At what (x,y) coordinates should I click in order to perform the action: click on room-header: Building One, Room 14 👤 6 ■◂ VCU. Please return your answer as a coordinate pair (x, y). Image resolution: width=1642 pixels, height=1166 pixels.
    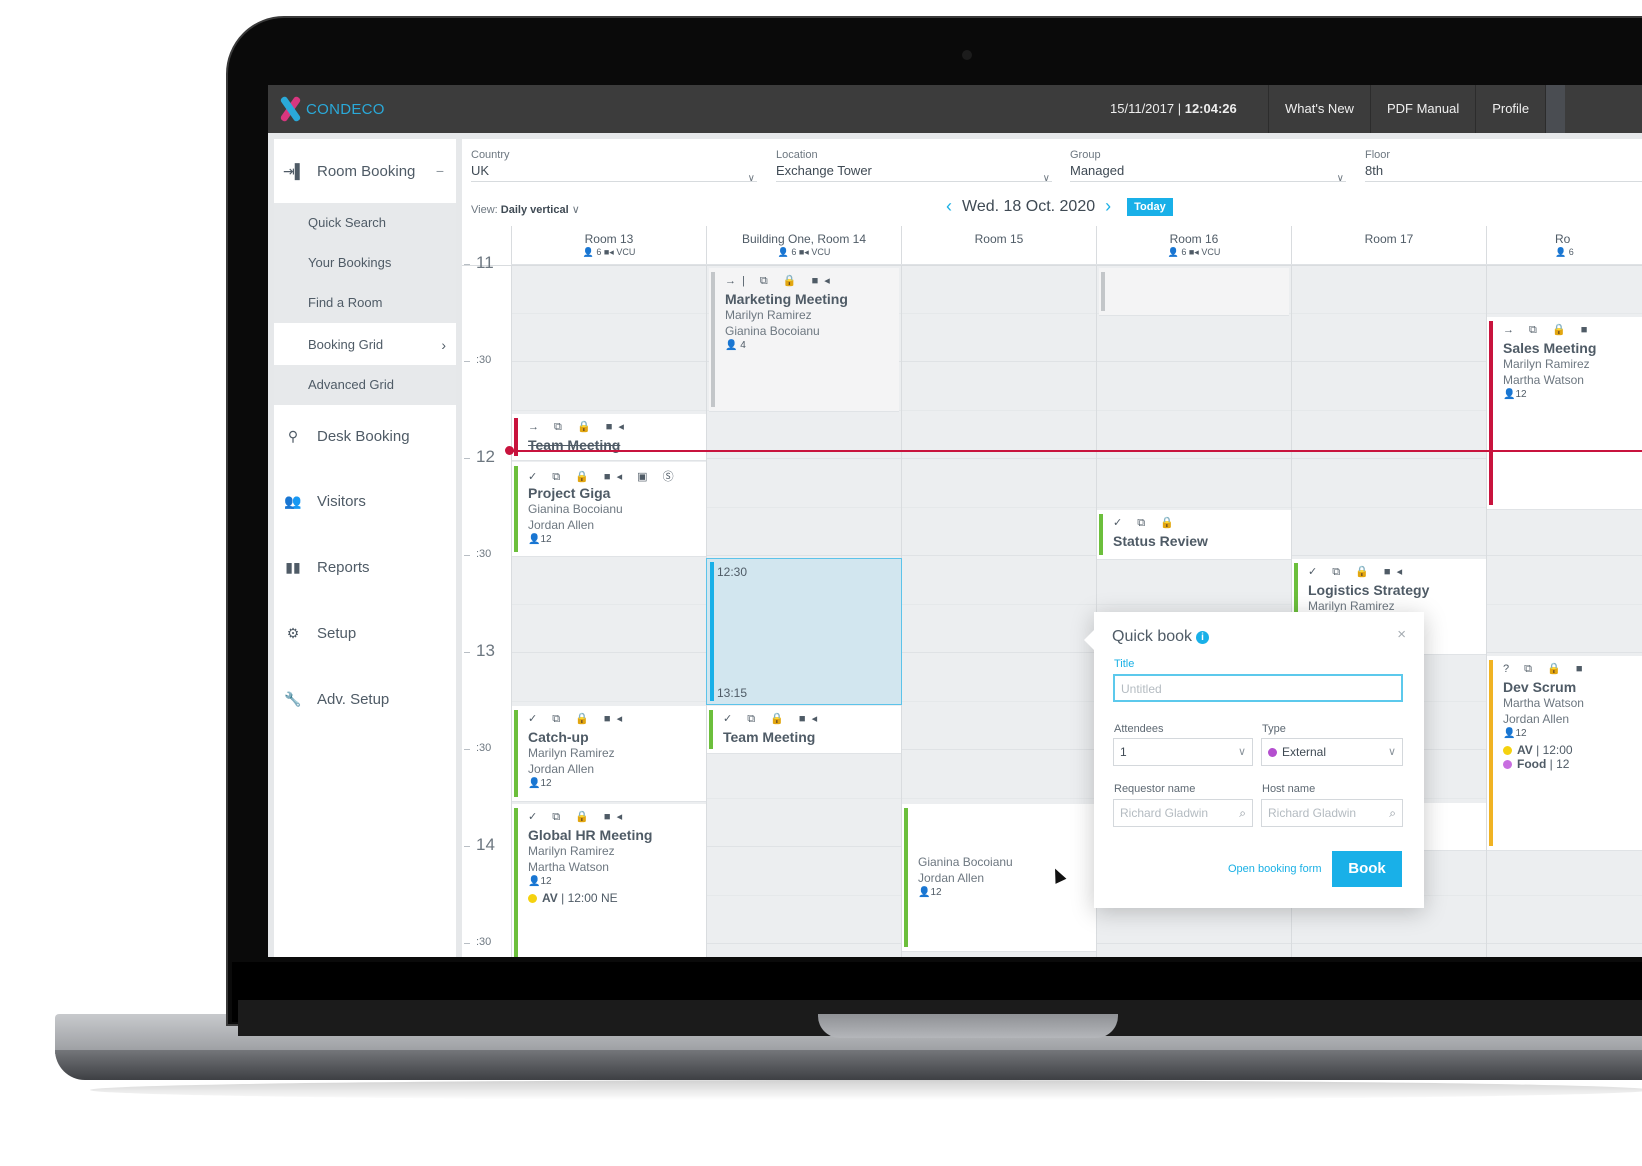
    Looking at the image, I should click on (803, 246).